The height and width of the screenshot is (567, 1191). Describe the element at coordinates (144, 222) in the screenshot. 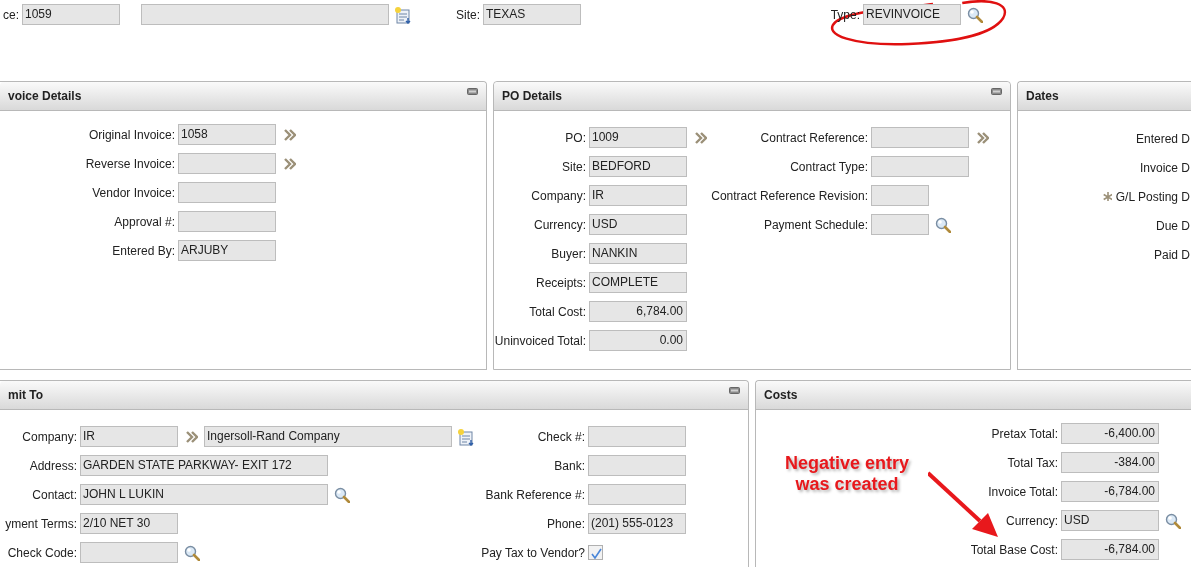

I see `field-label: Approval #:` at that location.